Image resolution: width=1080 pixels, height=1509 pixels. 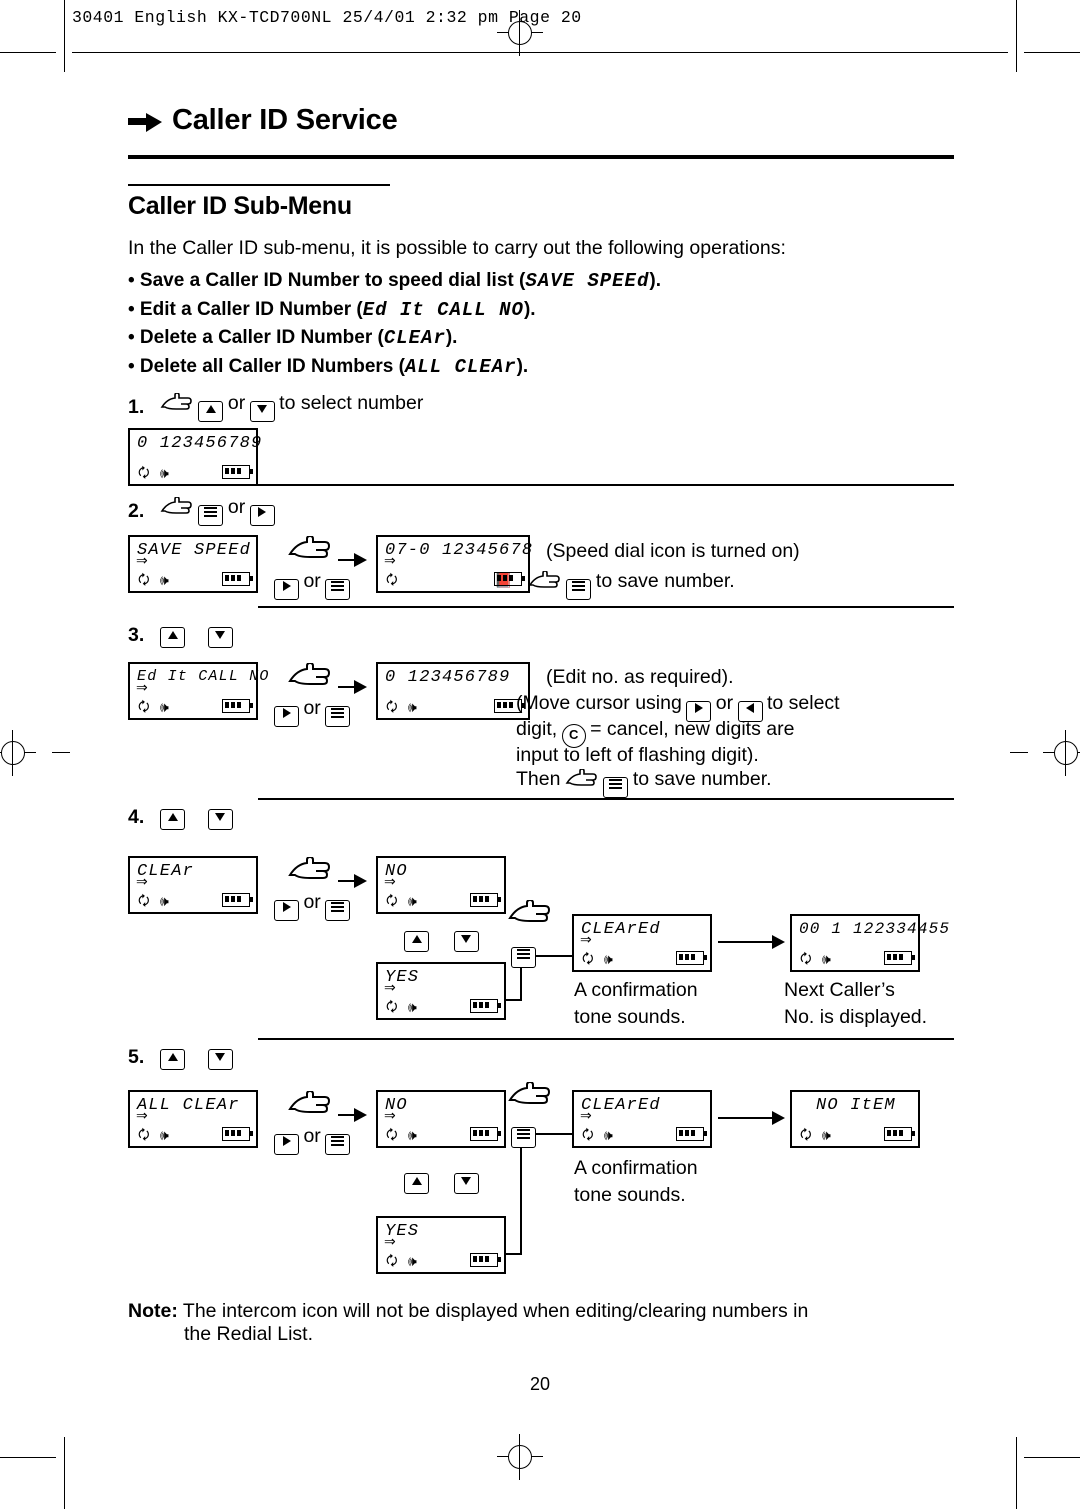 What do you see at coordinates (136, 511) in the screenshot?
I see `step-2-number: 2.` at bounding box center [136, 511].